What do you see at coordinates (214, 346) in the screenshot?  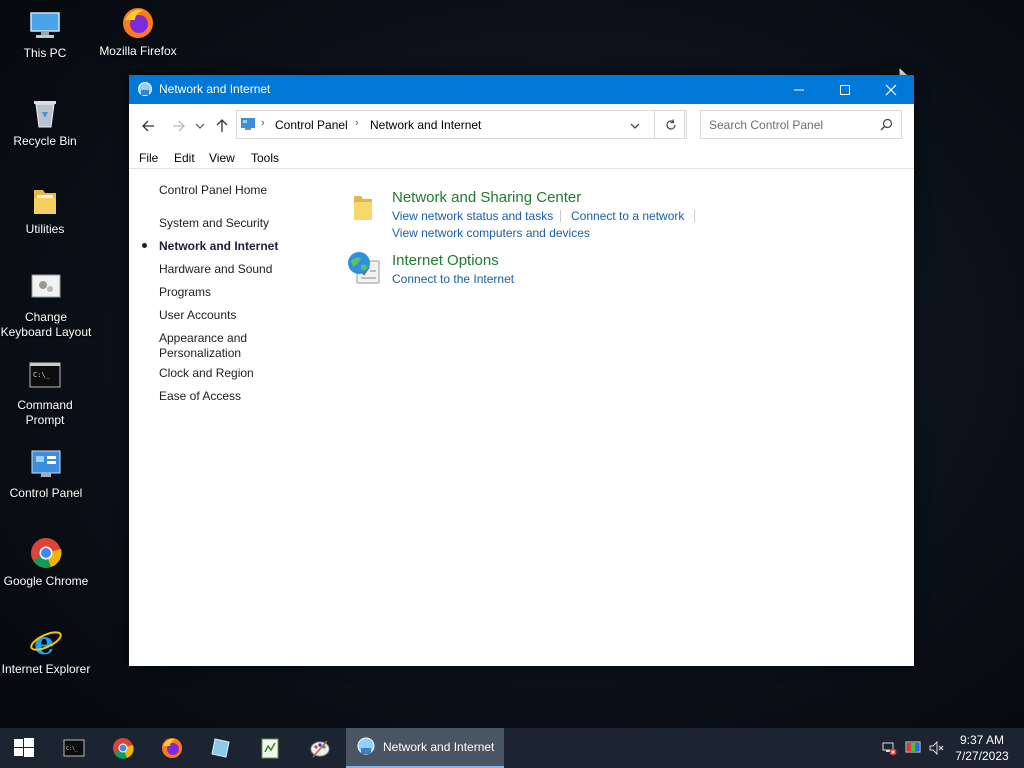 I see `nav-appearance-and-personalization: Appearance and Personalization` at bounding box center [214, 346].